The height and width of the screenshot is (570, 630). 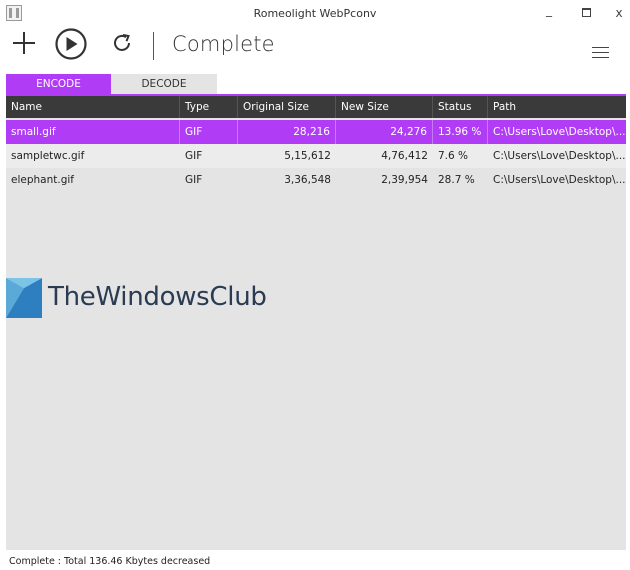 What do you see at coordinates (287, 132) in the screenshot?
I see `cell-original-size: 28,216` at bounding box center [287, 132].